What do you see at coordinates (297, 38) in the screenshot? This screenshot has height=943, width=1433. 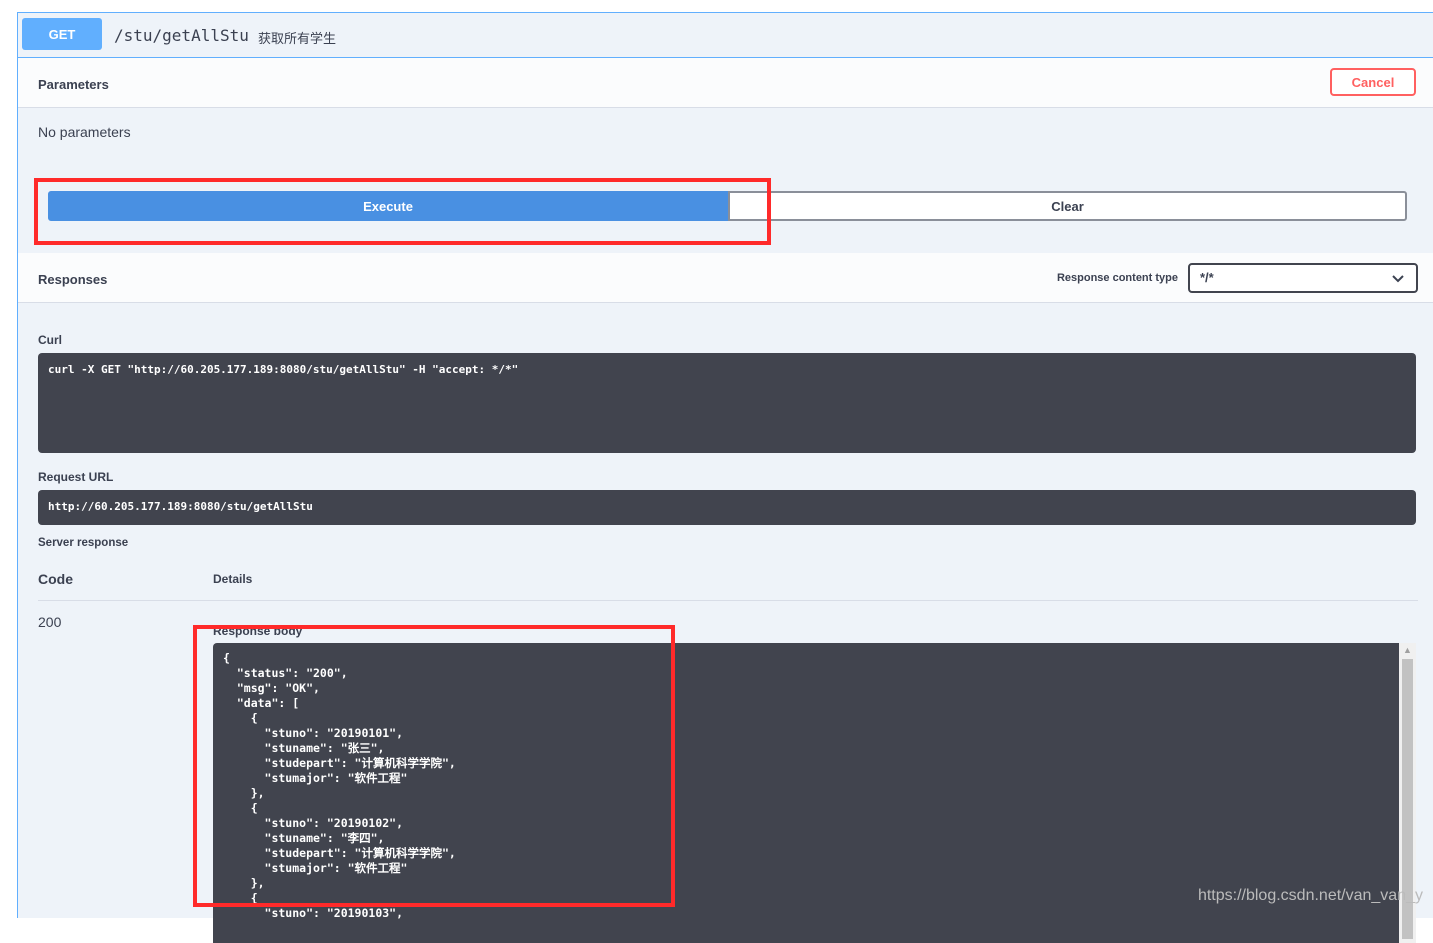 I see `endpoint-description: 获取所有学生` at bounding box center [297, 38].